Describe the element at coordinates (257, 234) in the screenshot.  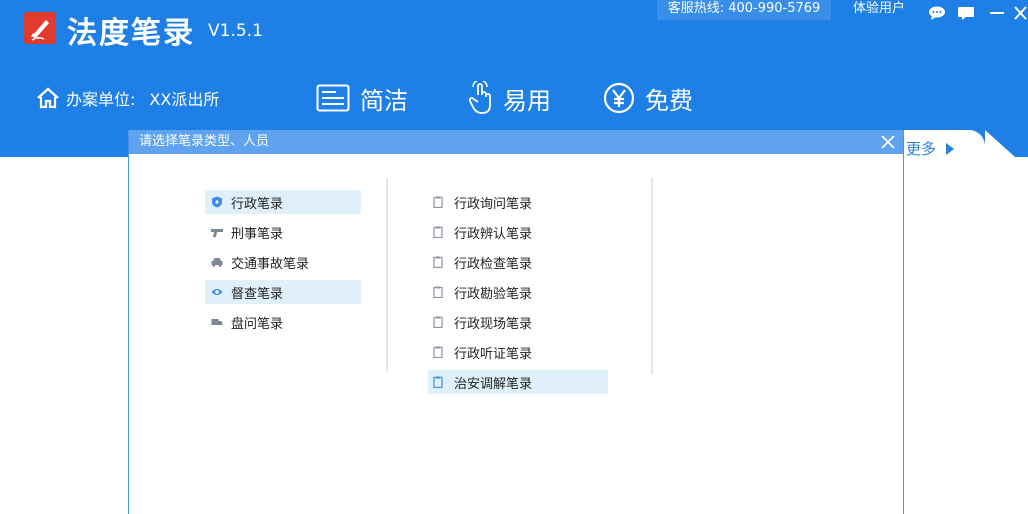
I see `record-type-label: 刑事笔录` at that location.